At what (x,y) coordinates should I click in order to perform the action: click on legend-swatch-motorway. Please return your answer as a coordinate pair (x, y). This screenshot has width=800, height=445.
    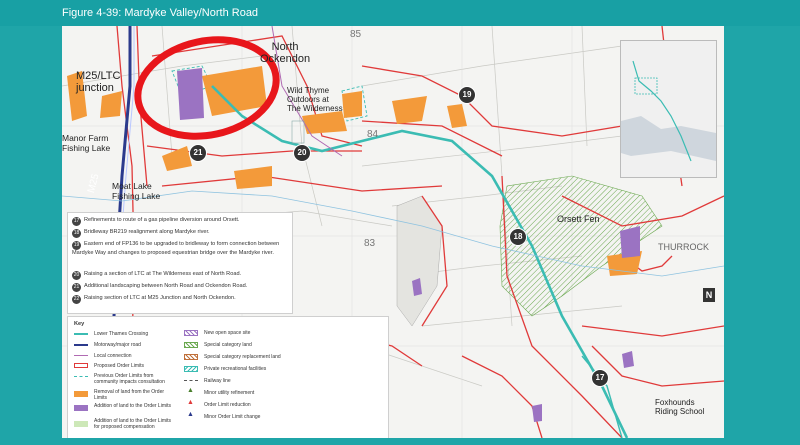
    Looking at the image, I should click on (81, 345).